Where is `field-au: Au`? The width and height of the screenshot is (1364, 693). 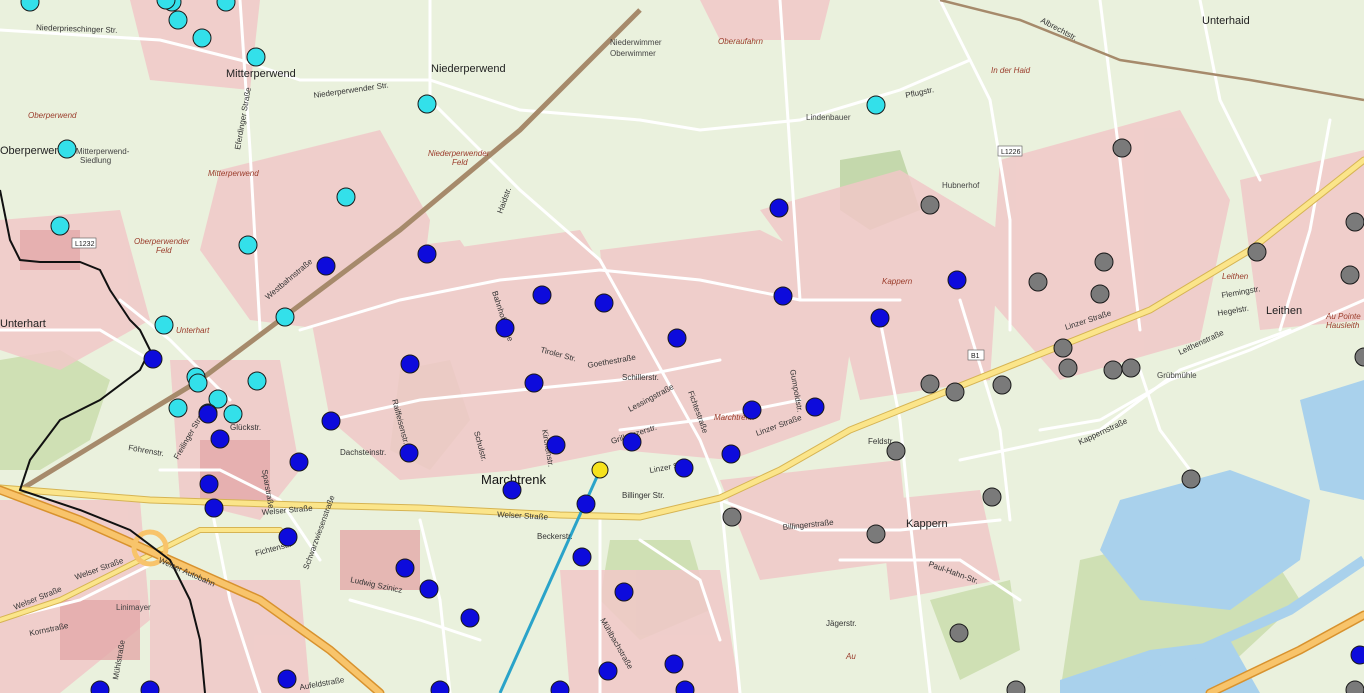 field-au: Au is located at coordinates (850, 656).